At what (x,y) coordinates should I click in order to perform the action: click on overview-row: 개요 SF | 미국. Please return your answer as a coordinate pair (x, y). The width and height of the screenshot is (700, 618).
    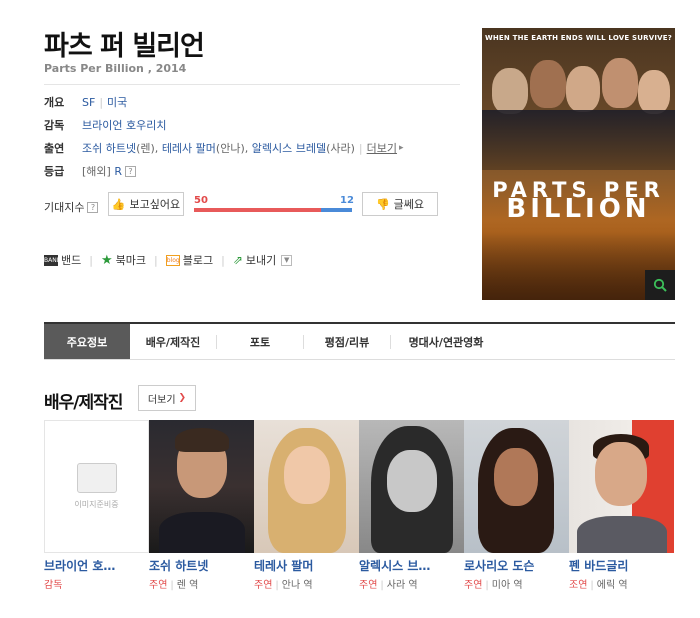
    Looking at the image, I should click on (85, 102).